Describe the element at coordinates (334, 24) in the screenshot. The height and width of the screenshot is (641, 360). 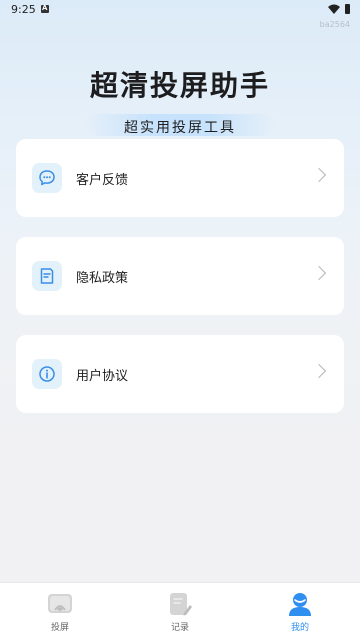
I see `watermark: ba2564` at that location.